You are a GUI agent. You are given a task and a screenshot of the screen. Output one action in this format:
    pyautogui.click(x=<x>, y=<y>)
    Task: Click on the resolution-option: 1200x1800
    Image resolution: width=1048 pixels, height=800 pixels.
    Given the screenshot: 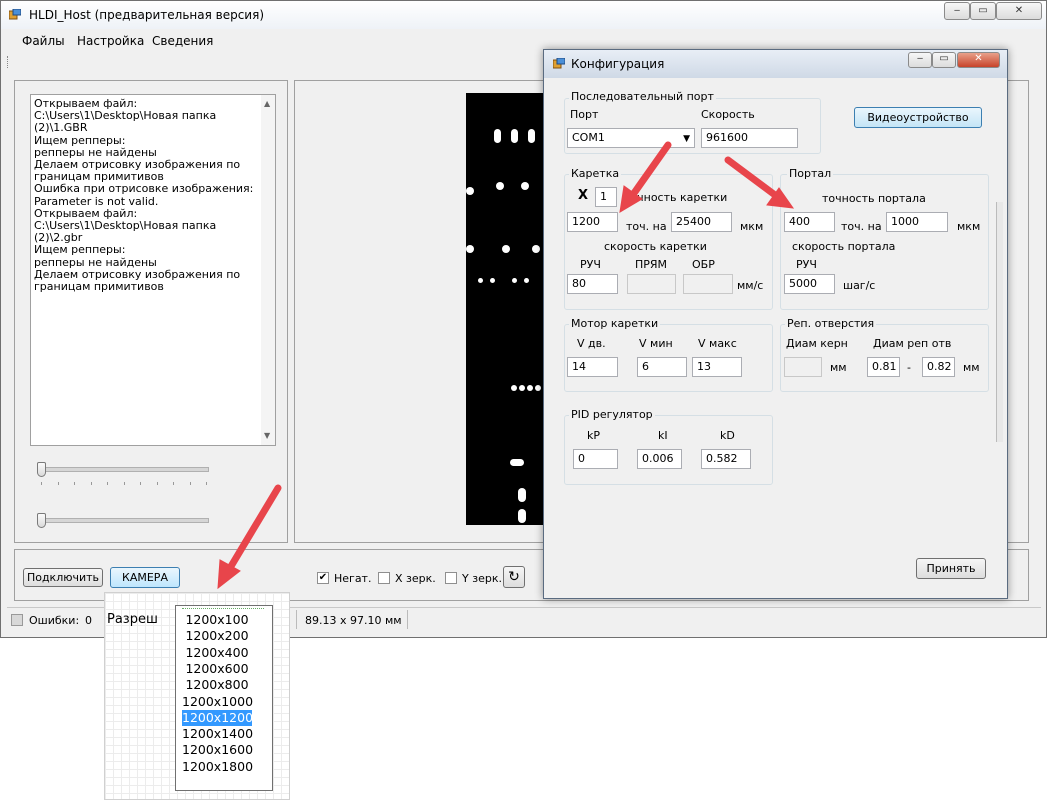 What is the action you would take?
    pyautogui.click(x=217, y=767)
    